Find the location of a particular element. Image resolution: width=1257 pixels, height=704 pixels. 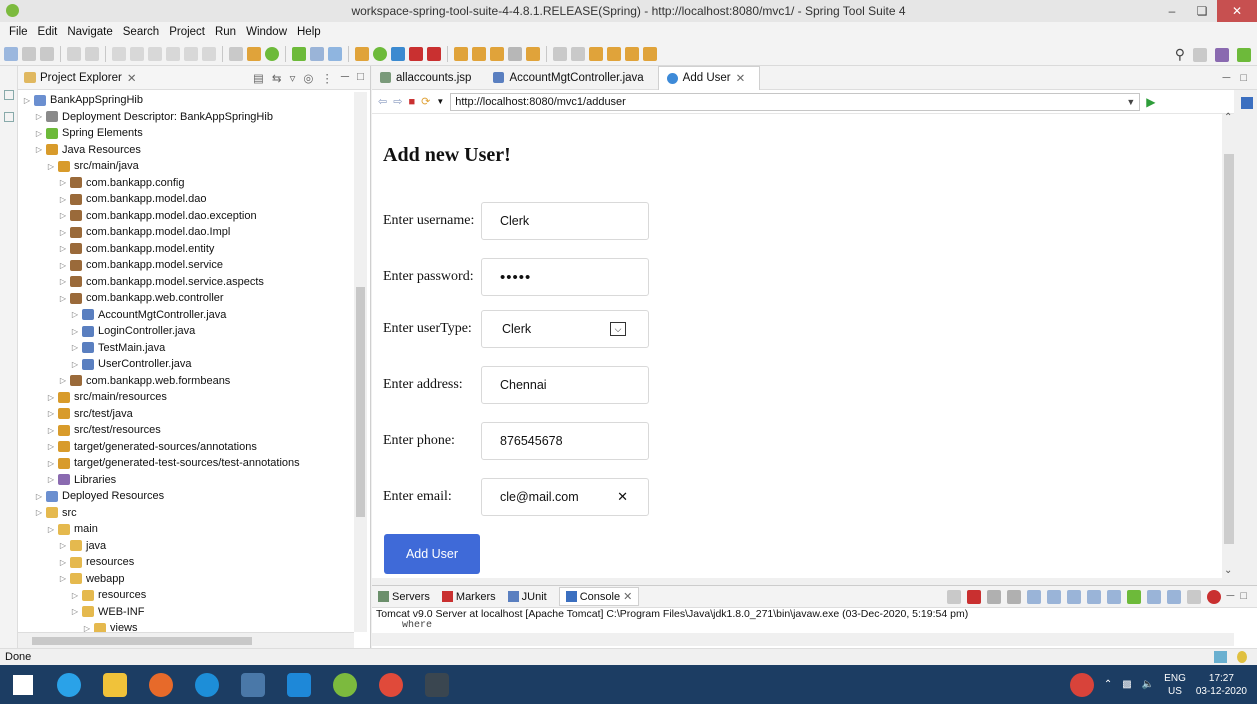

chevron-down-icon: ⌄ is located at coordinates (1228, 570).